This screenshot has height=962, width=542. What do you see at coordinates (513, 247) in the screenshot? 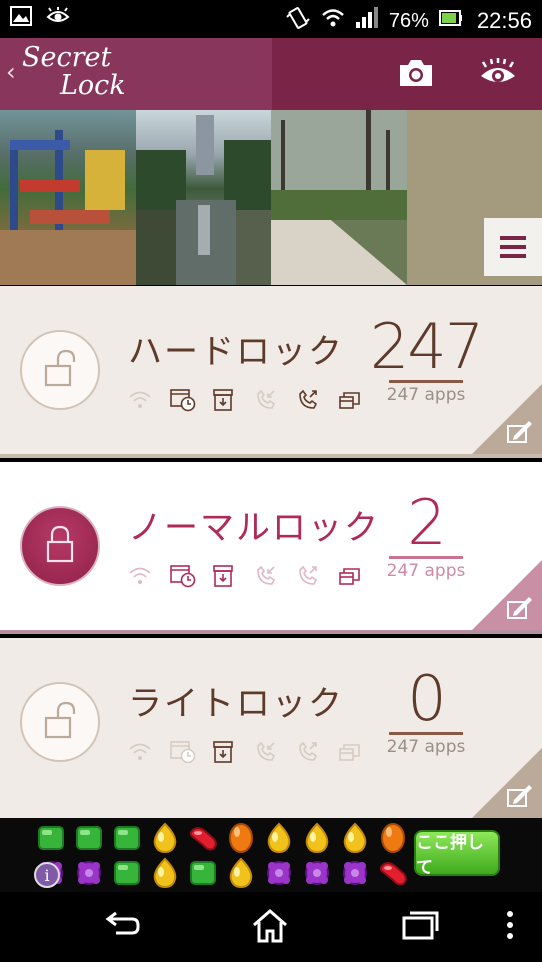
I see `list-menu-button` at bounding box center [513, 247].